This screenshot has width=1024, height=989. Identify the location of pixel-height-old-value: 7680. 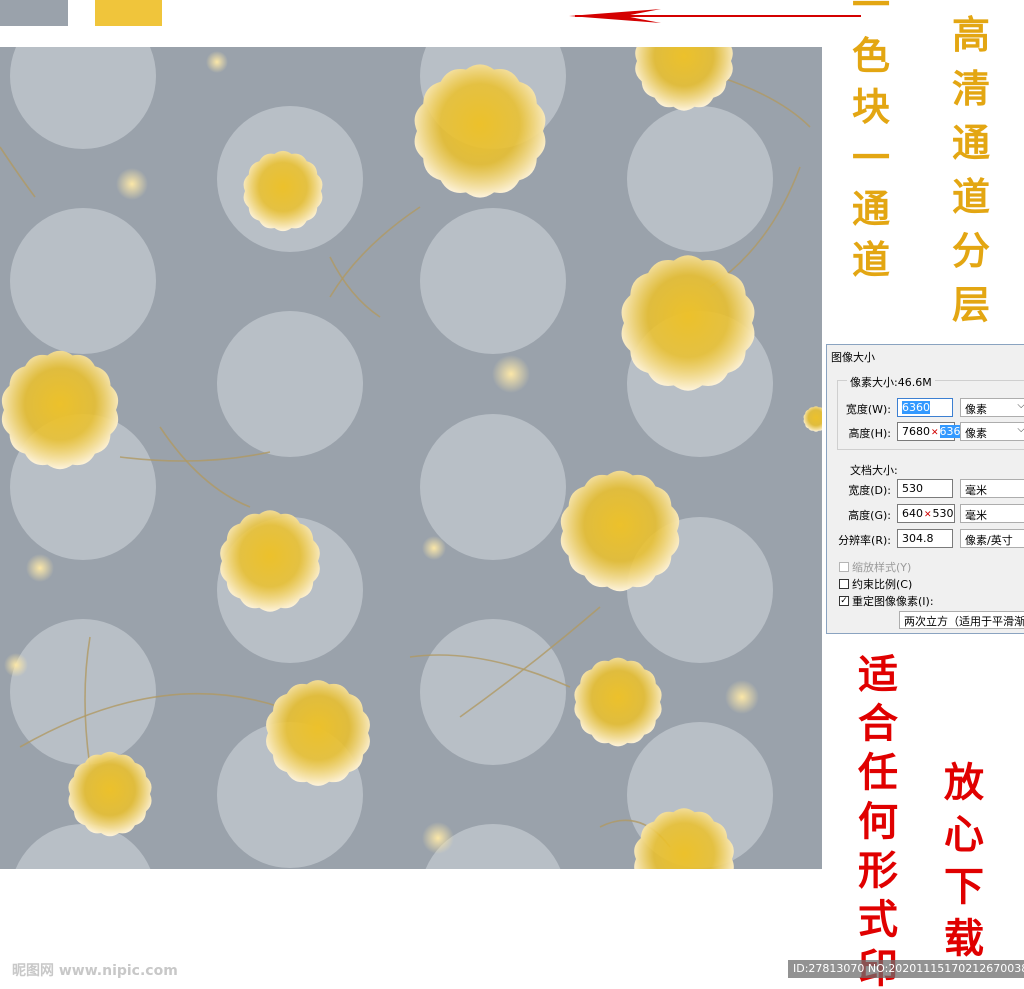
(916, 431).